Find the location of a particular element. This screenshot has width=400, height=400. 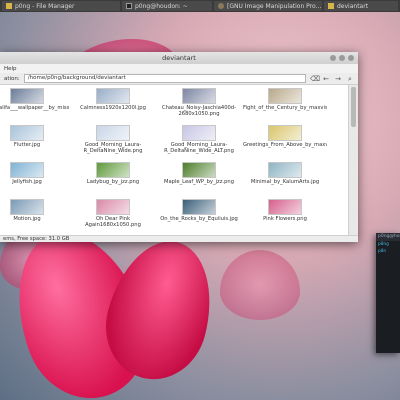

wallpaper-petal is located at coordinates (260, 285).